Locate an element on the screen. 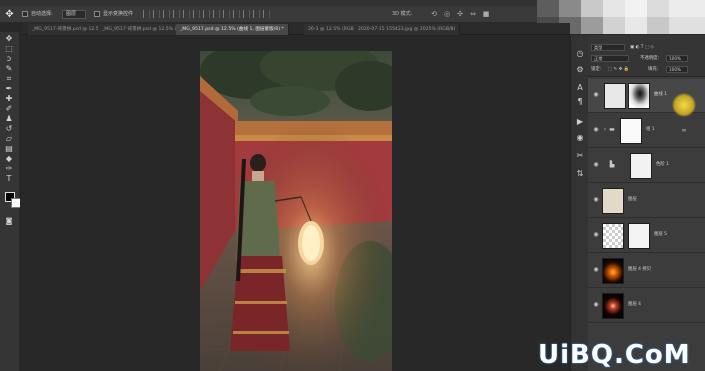 The image size is (705, 371). watermark-logo: UiBQ.CoM is located at coordinates (614, 355).